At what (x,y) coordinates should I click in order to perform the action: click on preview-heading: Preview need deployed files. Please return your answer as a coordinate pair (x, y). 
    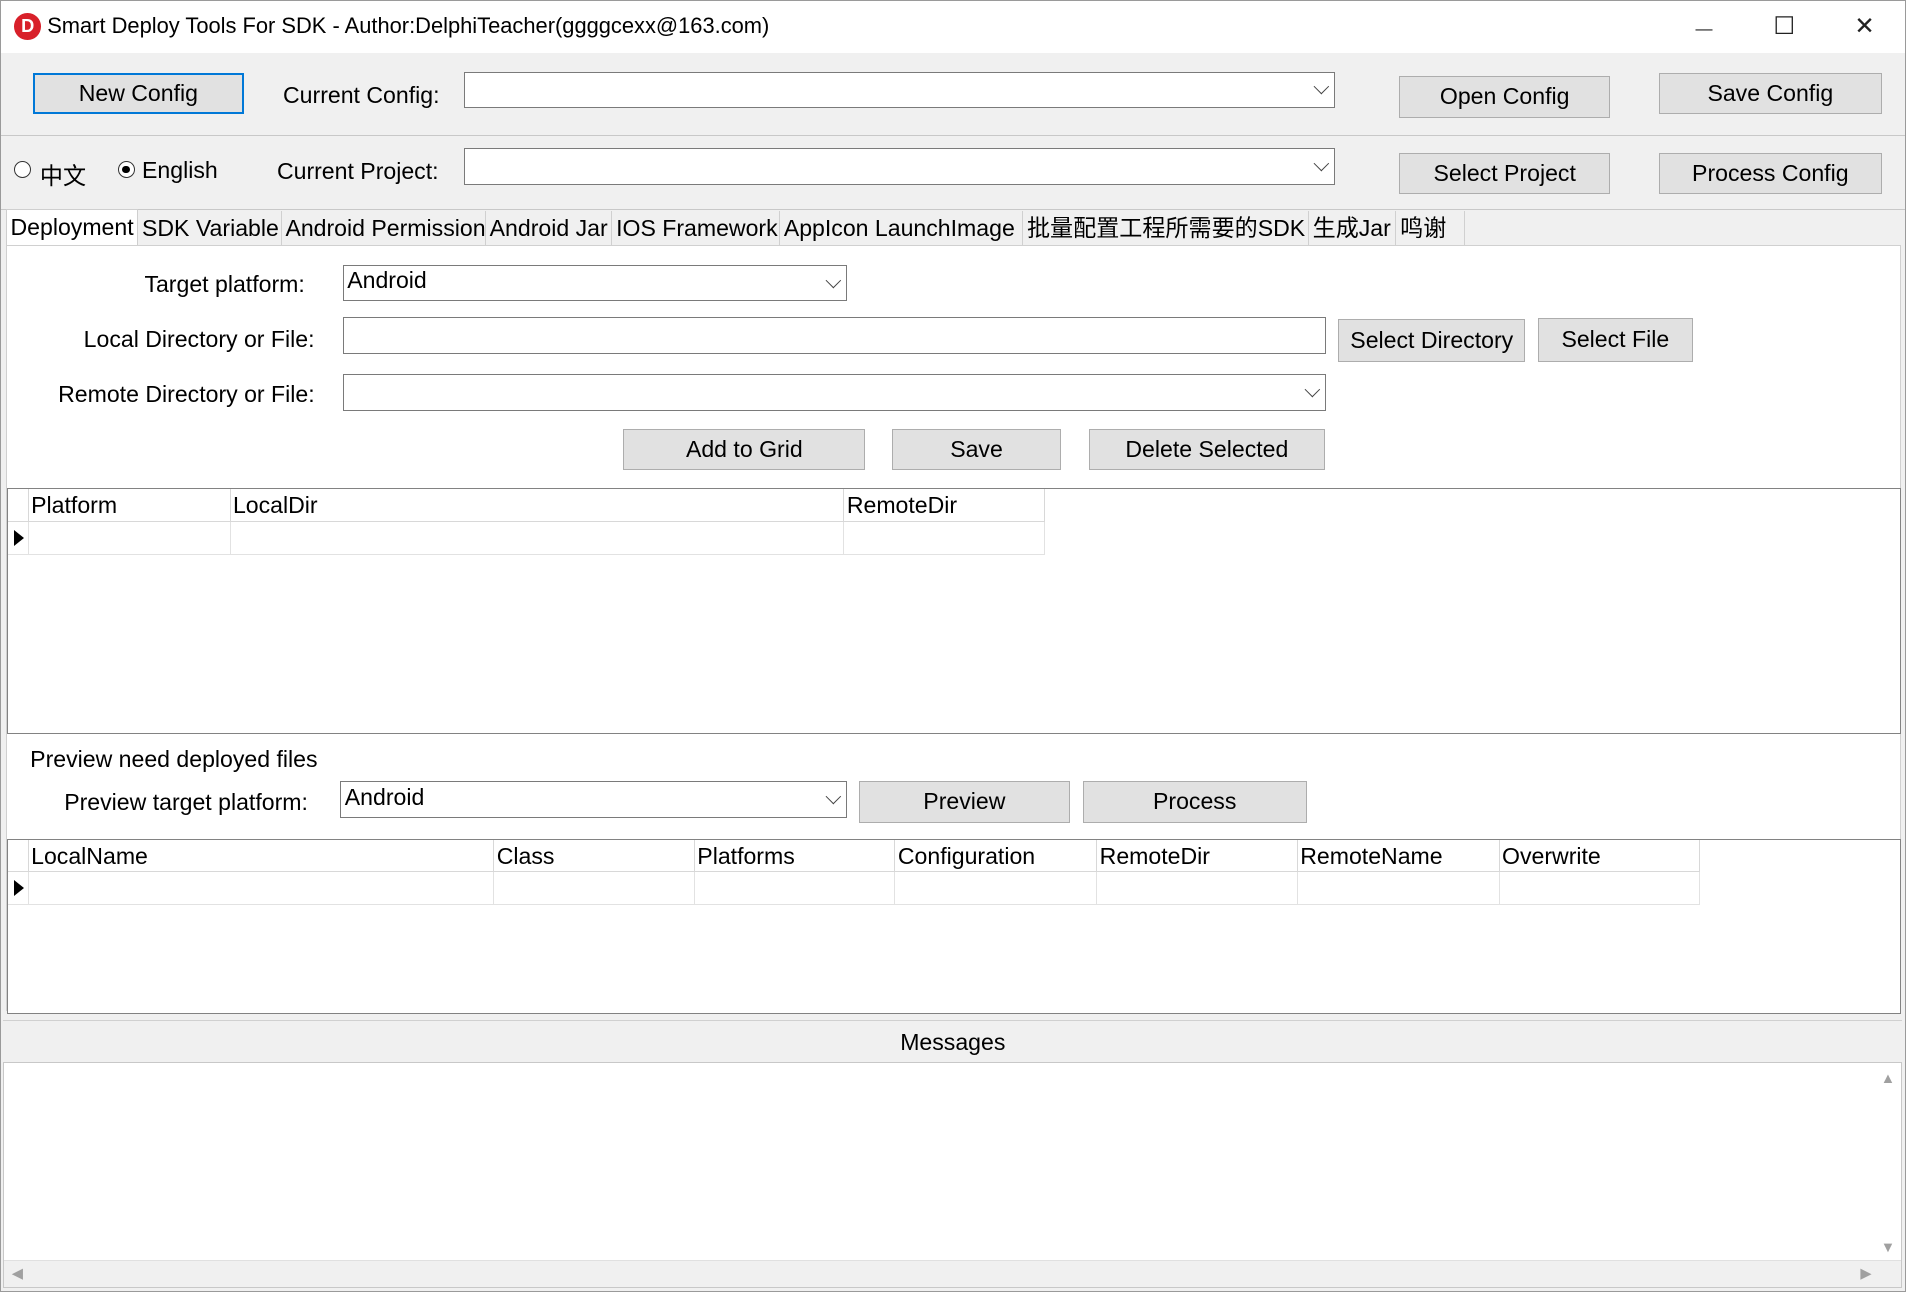
    Looking at the image, I should click on (174, 759).